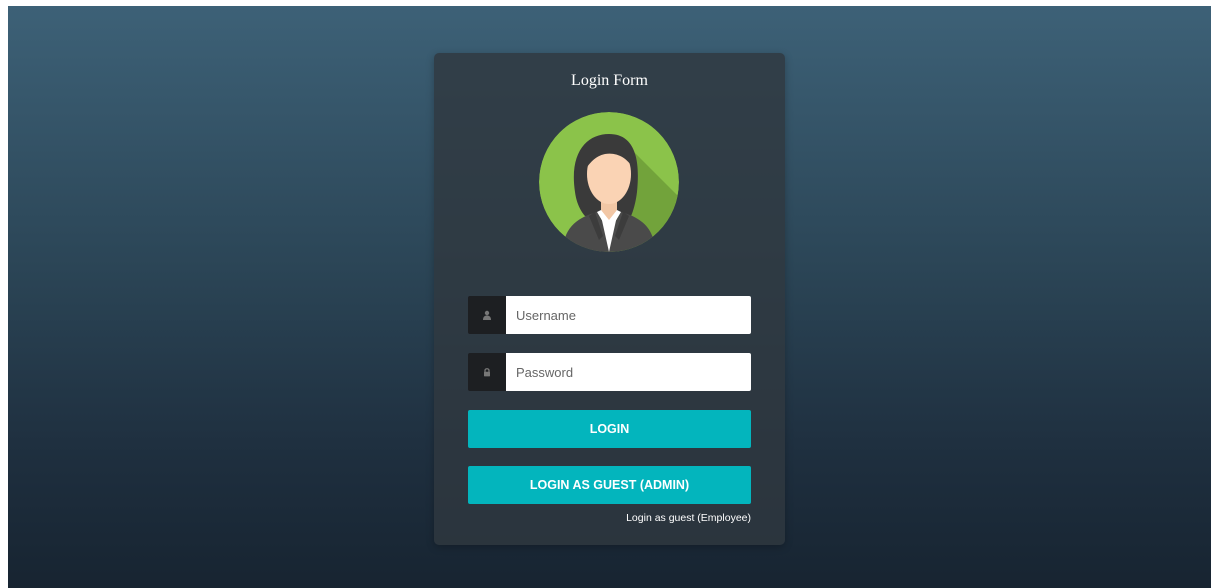 The width and height of the screenshot is (1211, 588). What do you see at coordinates (688, 518) in the screenshot?
I see `login-as-guest-employee-link: Login as guest (Employee)` at bounding box center [688, 518].